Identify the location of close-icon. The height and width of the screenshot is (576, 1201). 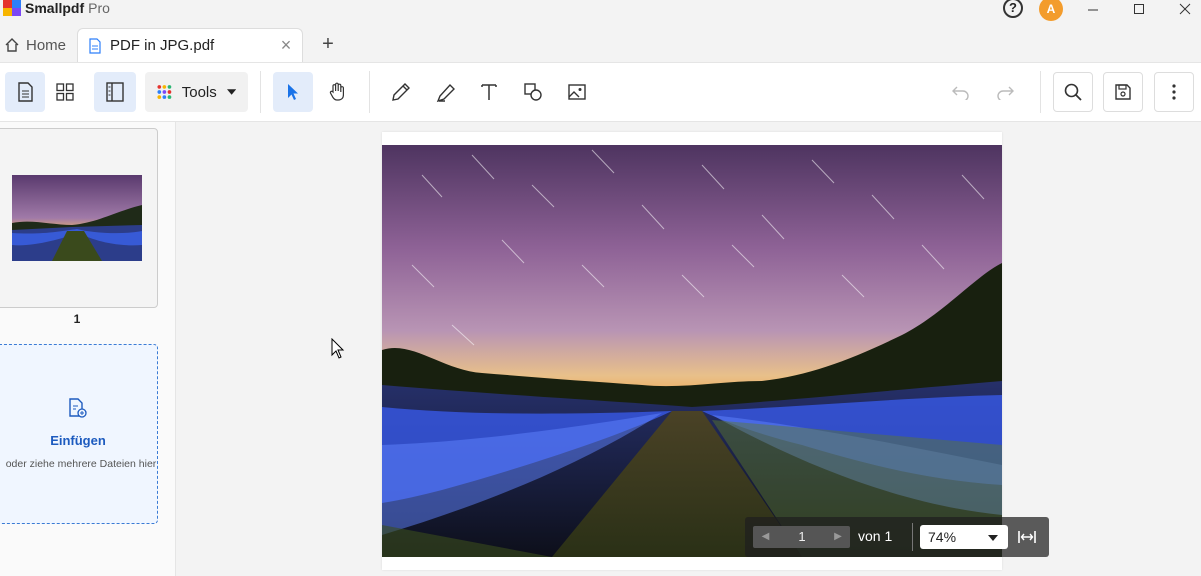
(1185, 9).